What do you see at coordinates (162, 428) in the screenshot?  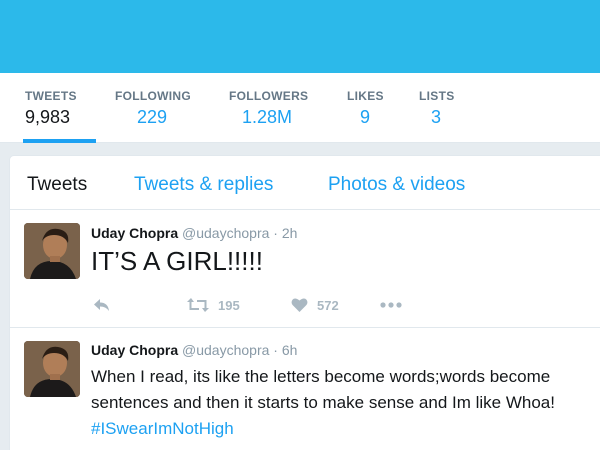 I see `hashtag-link: #ISwearImNotHigh` at bounding box center [162, 428].